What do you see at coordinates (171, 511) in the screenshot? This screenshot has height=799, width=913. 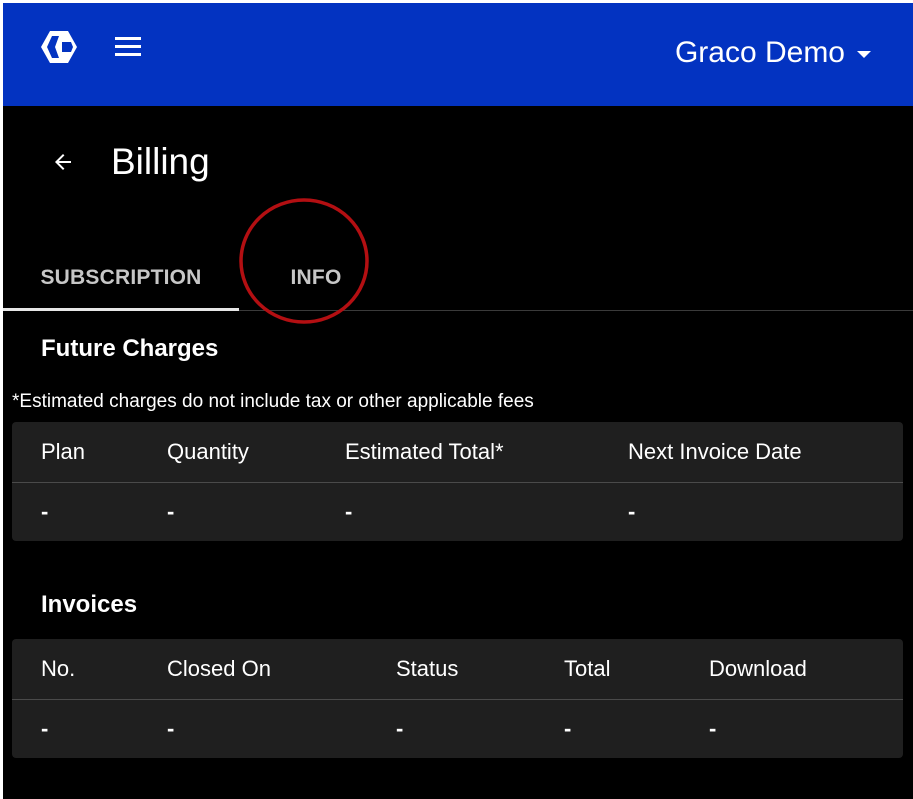 I see `cell-quantity: -` at bounding box center [171, 511].